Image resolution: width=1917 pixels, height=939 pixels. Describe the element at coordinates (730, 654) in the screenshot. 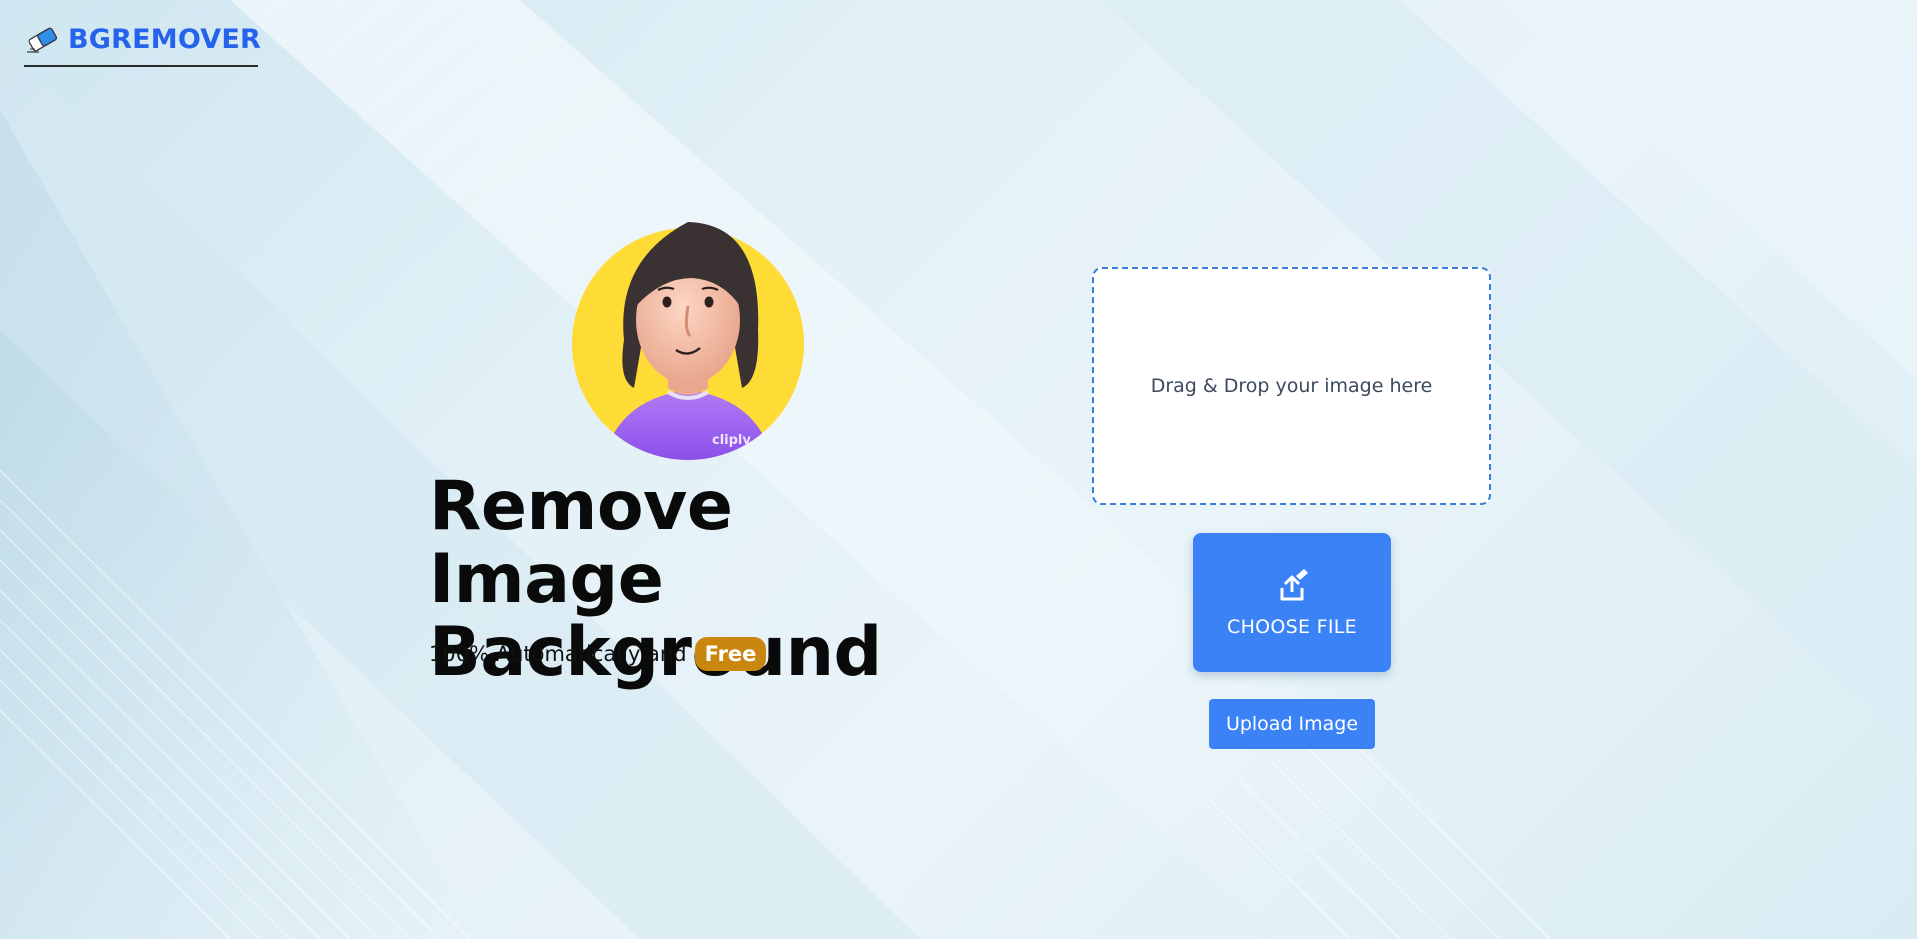

I see `free-badge: Free` at that location.